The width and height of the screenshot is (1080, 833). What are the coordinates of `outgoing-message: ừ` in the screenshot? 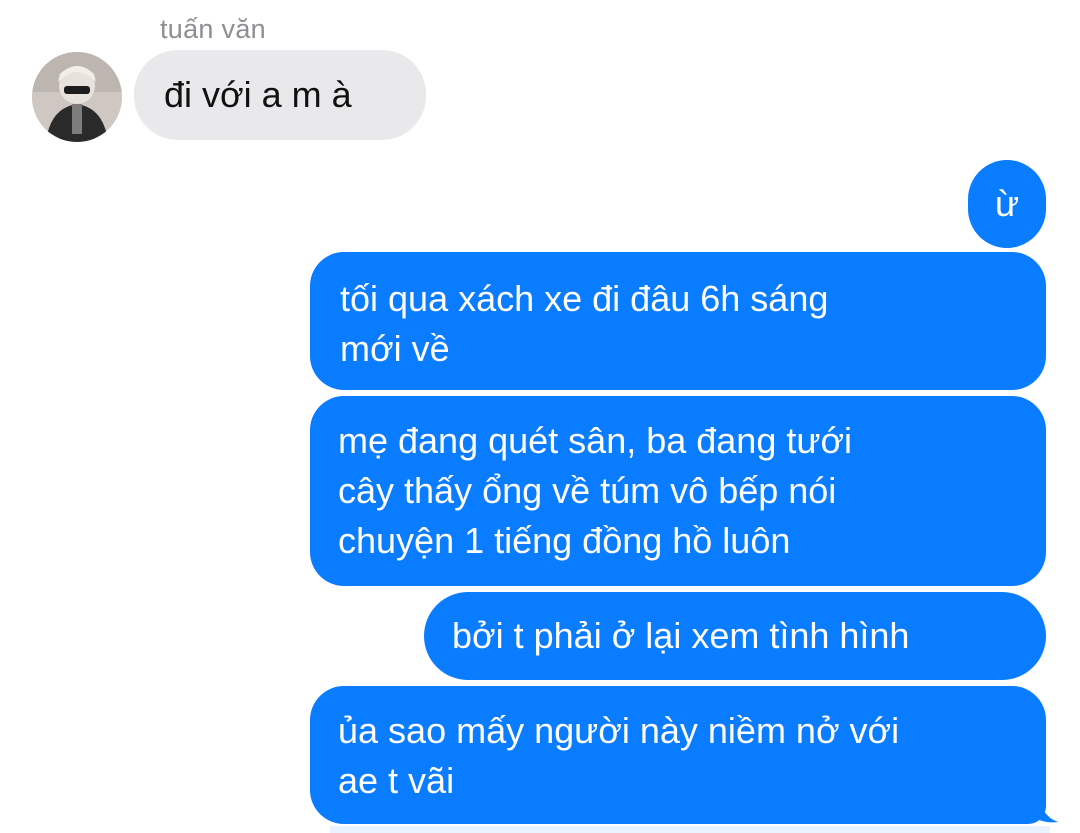 It's located at (1007, 204).